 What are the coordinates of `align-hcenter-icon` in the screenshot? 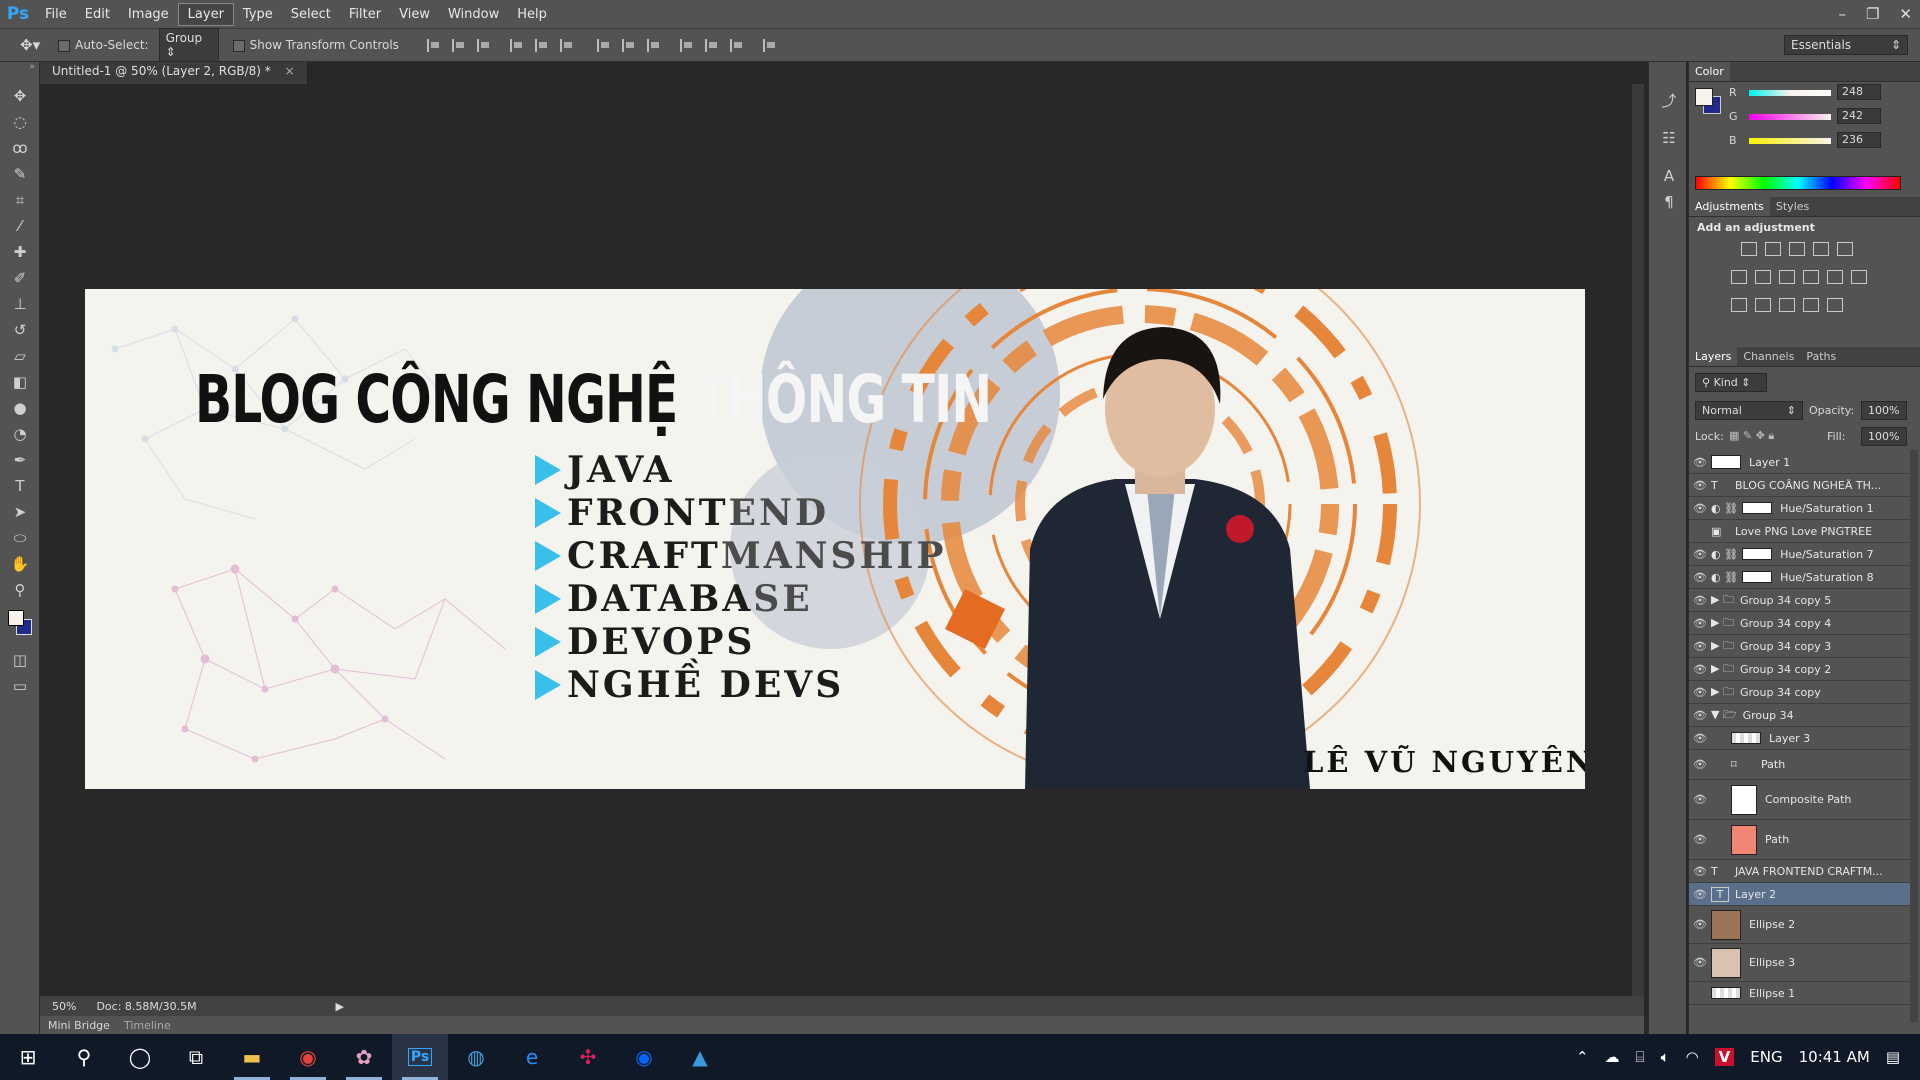 It's located at (541, 45).